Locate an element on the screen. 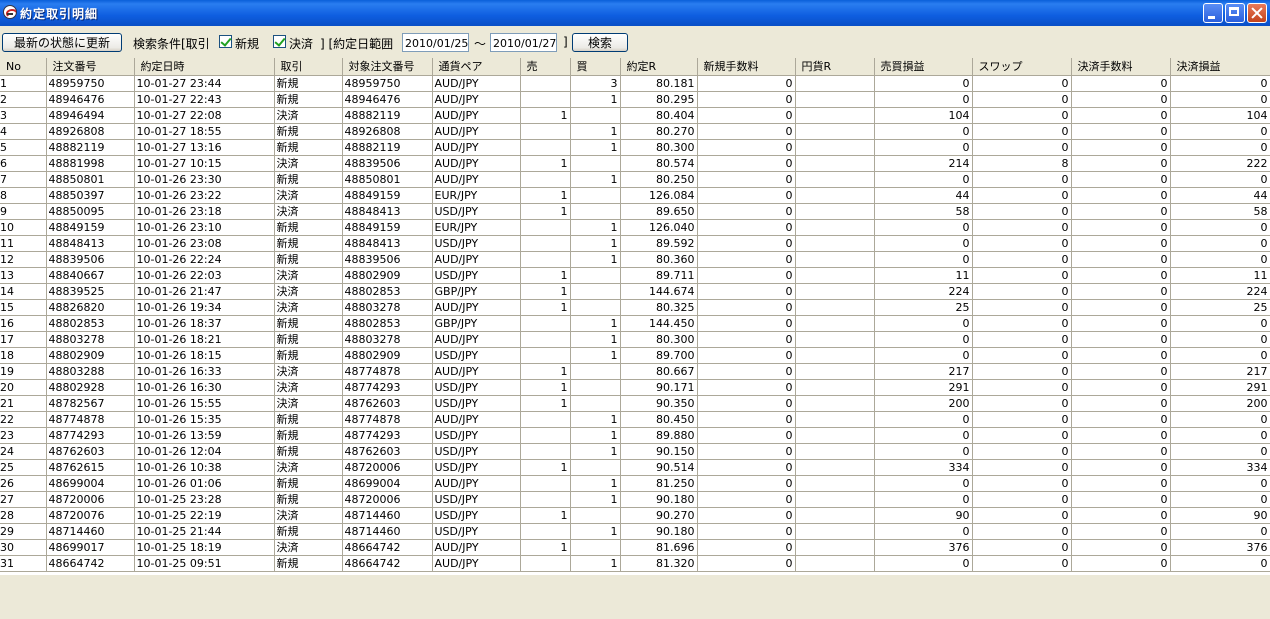 The width and height of the screenshot is (1270, 619). column-header: 約定日時 is located at coordinates (204, 67).